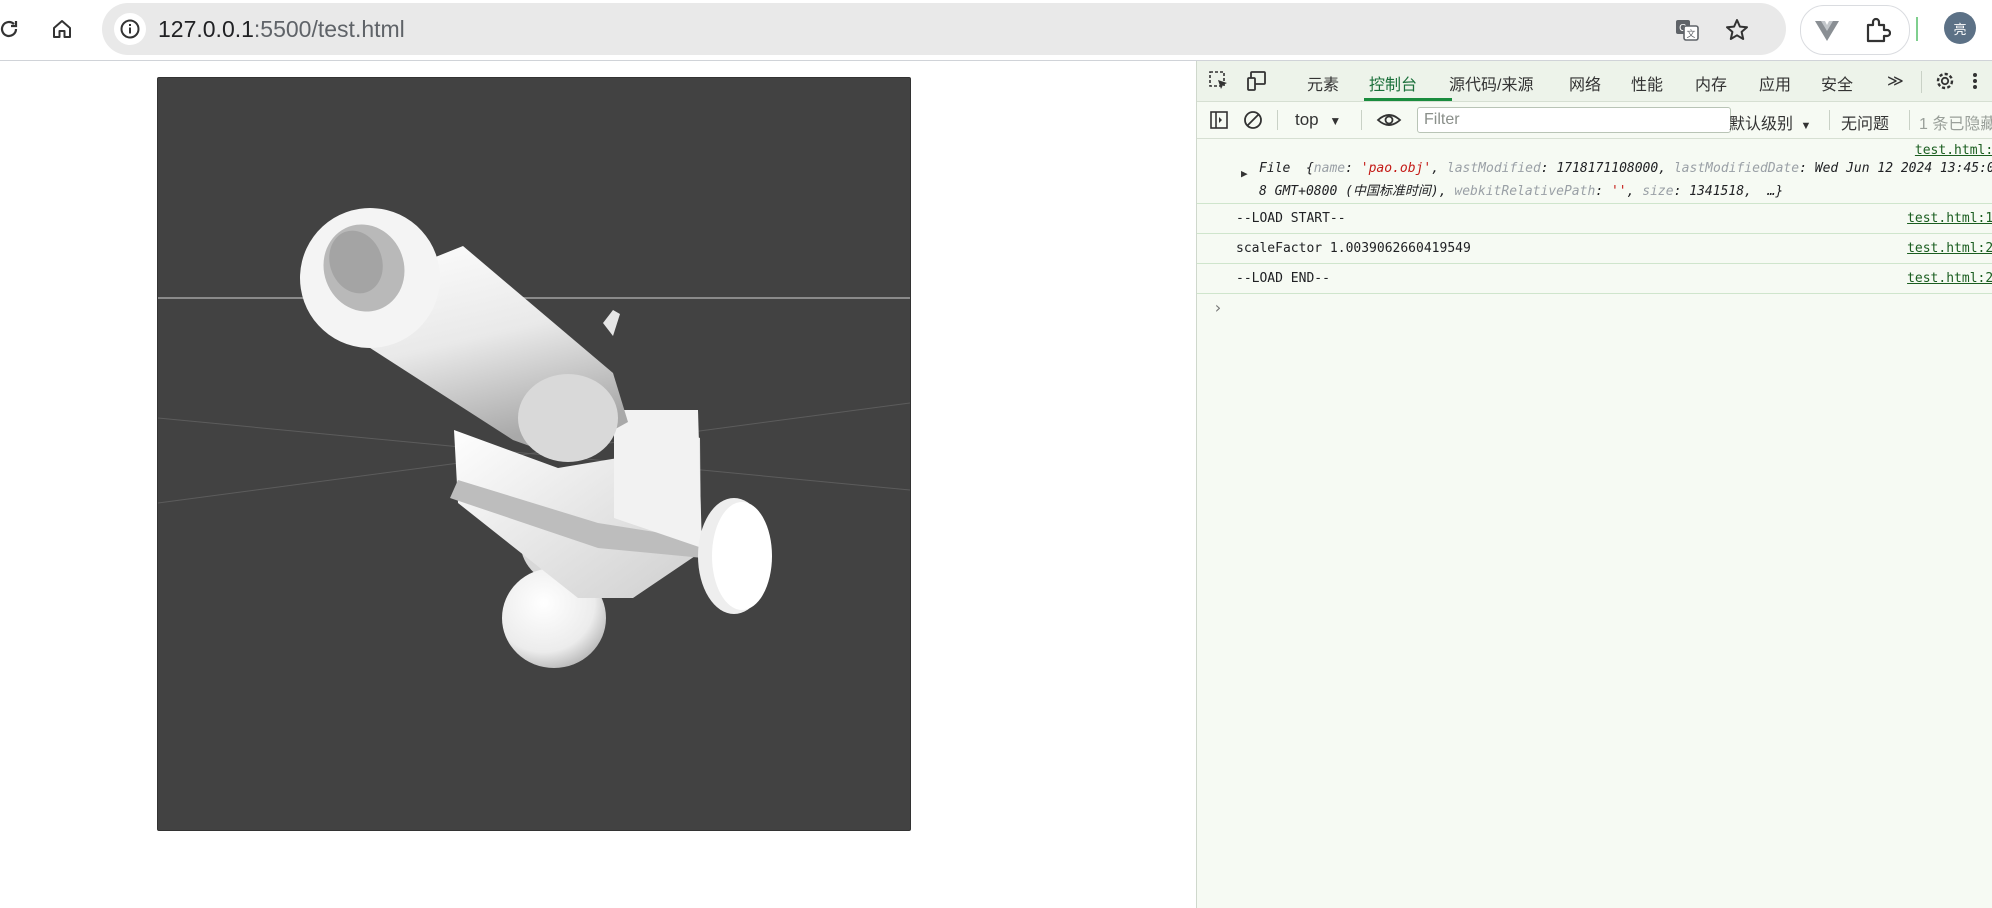  What do you see at coordinates (1309, 168) in the screenshot?
I see `object-brace: {` at bounding box center [1309, 168].